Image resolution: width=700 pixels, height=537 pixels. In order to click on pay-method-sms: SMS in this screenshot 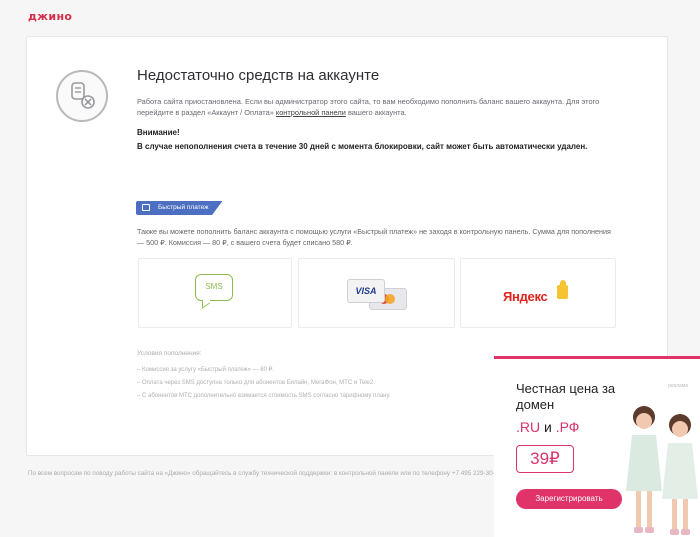, I will do `click(215, 293)`.